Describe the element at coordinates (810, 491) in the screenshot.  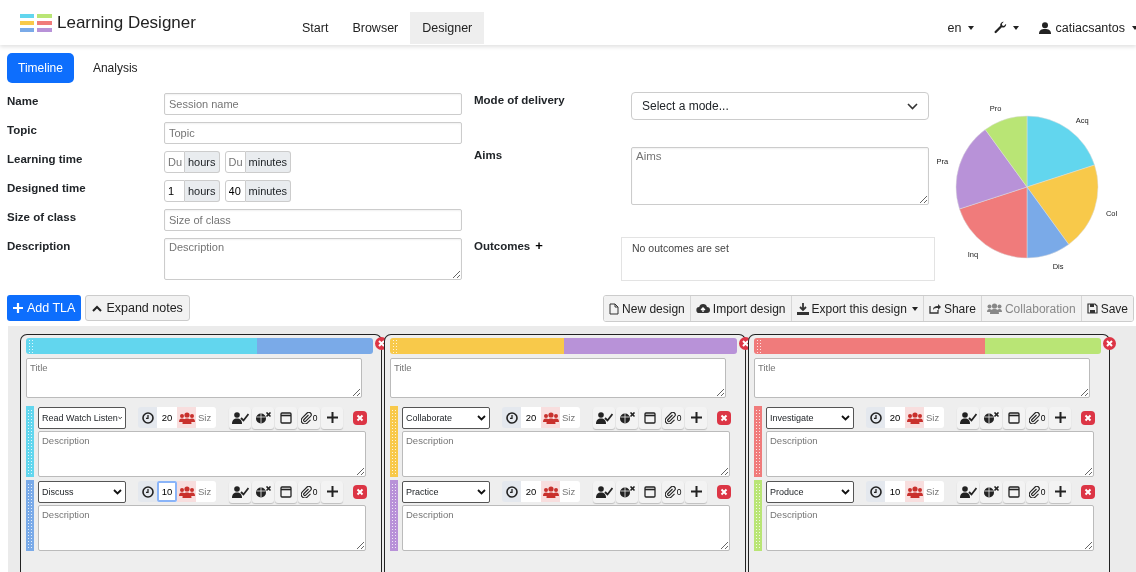
I see `activity-type-select: Produce` at that location.